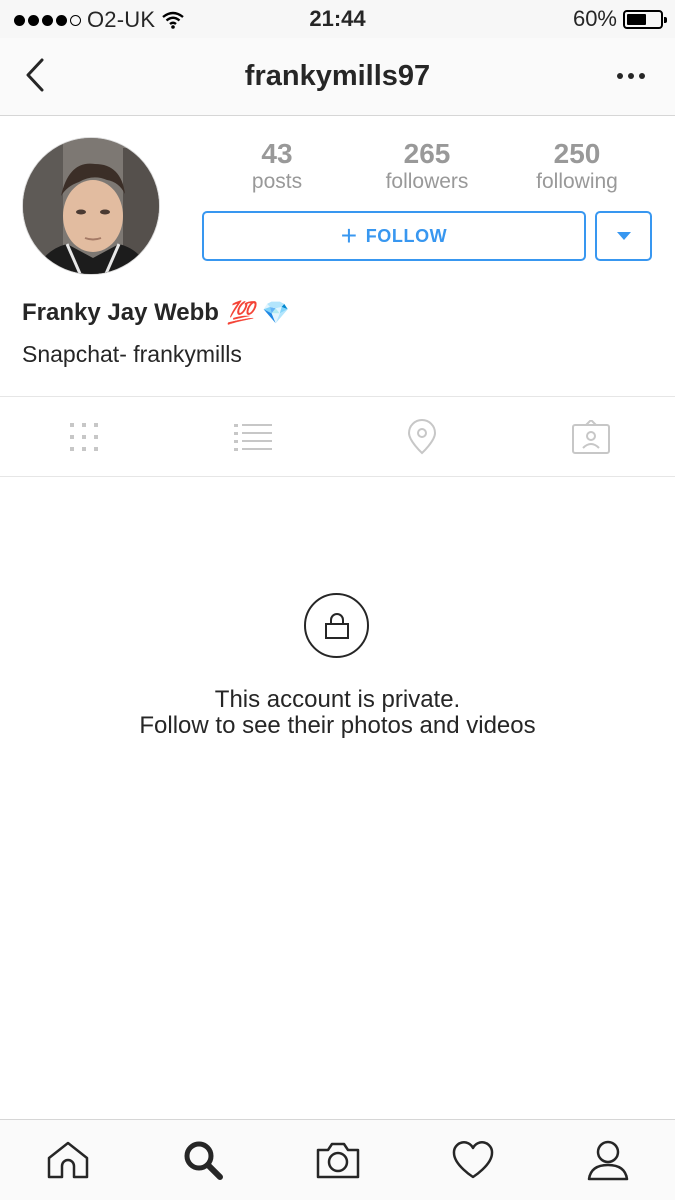  Describe the element at coordinates (337, 19) in the screenshot. I see `status-bar: O2-UK 21:44 60%` at that location.